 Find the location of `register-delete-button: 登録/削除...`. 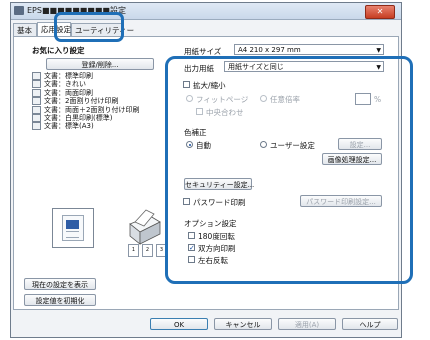

register-delete-button: 登録/削除... is located at coordinates (100, 64).